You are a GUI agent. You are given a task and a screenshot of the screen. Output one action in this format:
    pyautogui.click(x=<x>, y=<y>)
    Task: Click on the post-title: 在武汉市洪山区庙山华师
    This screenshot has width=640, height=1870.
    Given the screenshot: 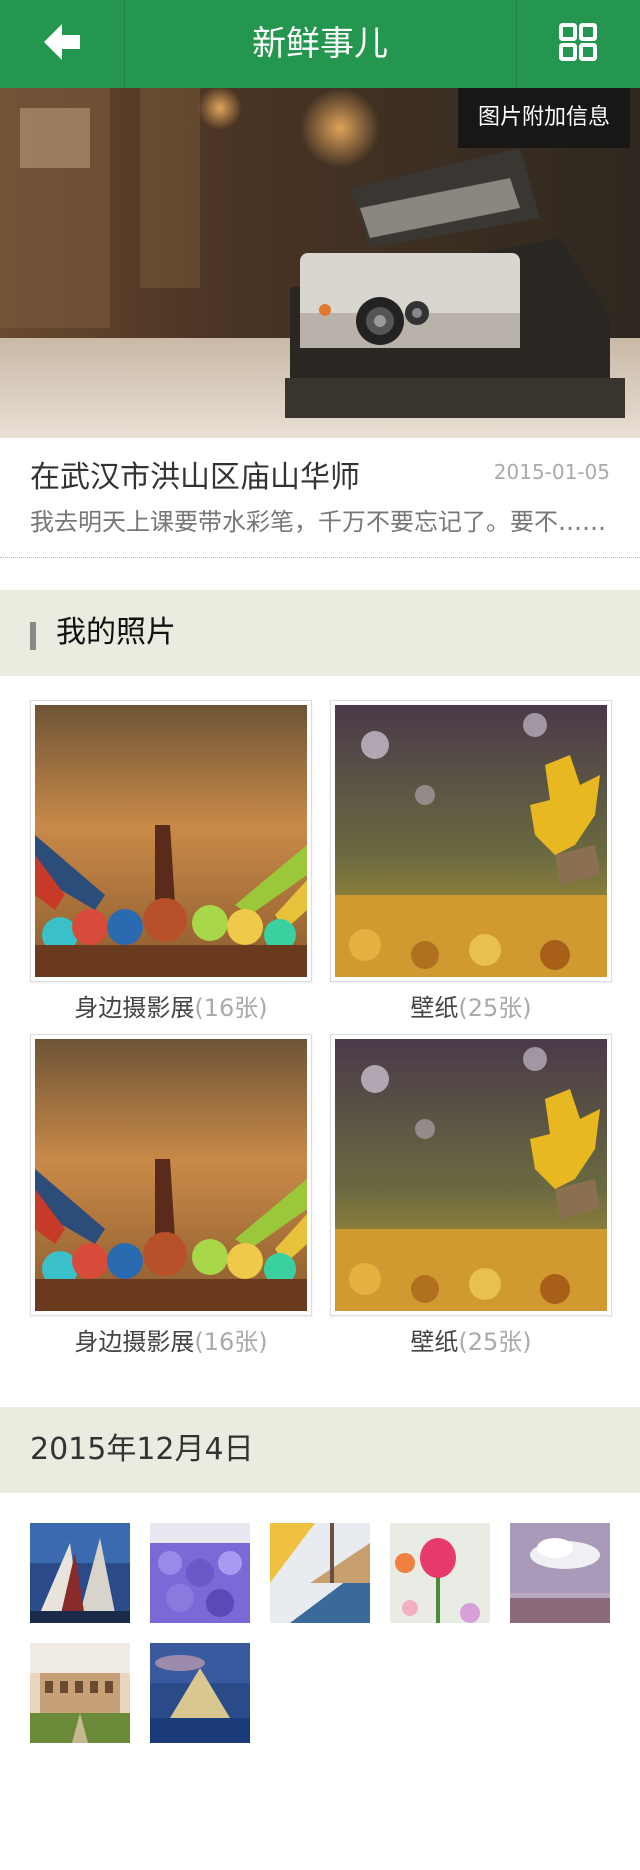 What is the action you would take?
    pyautogui.click(x=195, y=477)
    